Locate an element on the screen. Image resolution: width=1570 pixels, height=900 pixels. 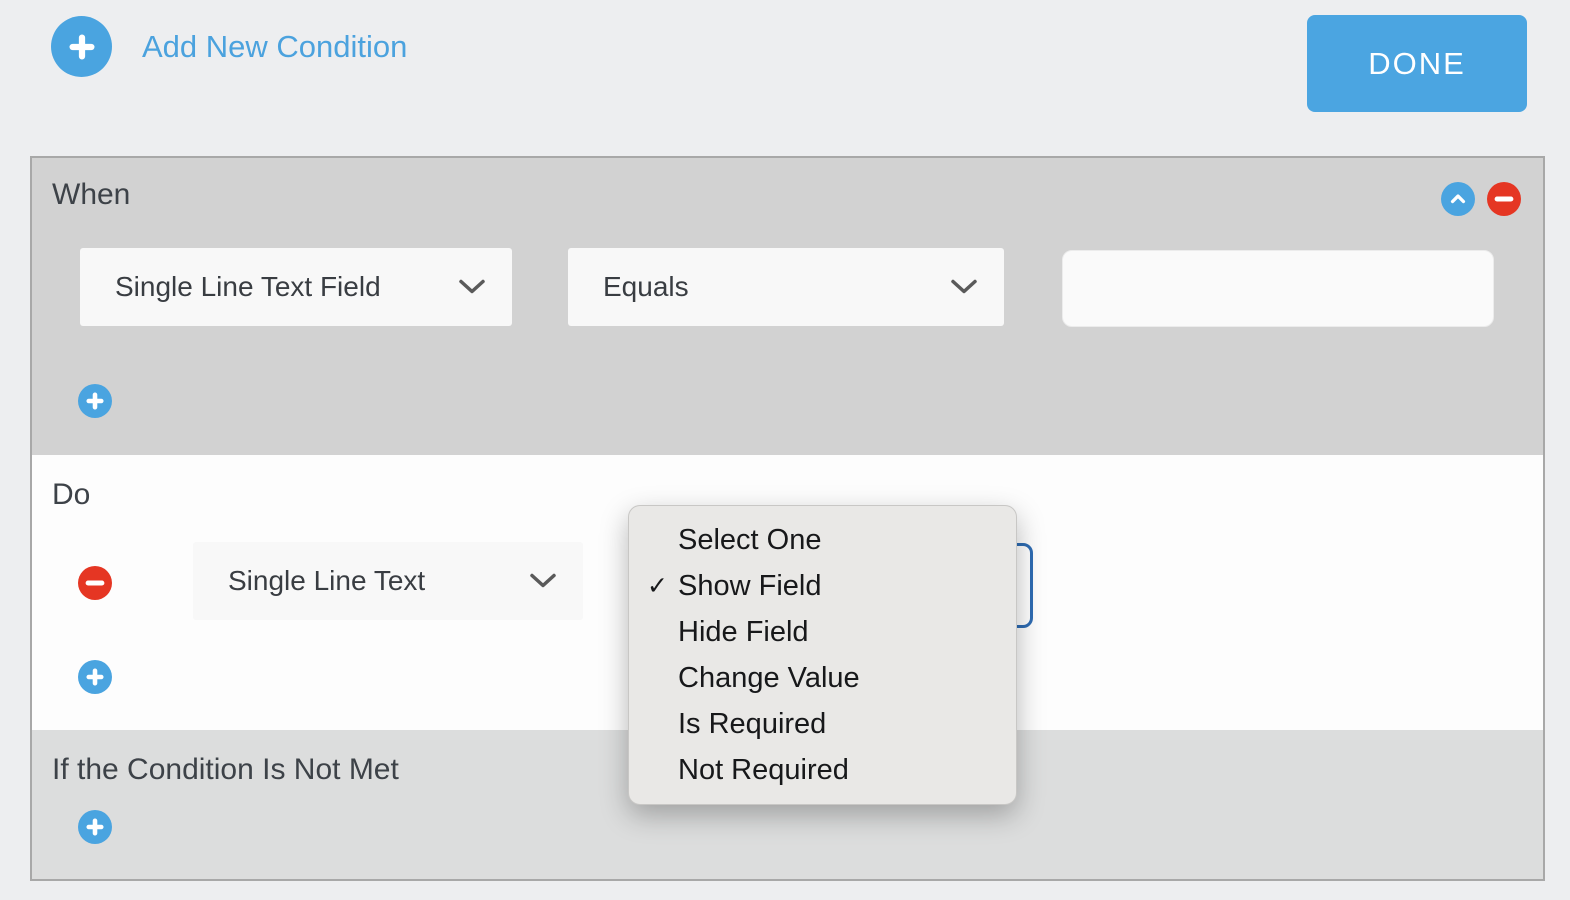
add-new-condition-link: Add New Condition is located at coordinates (274, 47).